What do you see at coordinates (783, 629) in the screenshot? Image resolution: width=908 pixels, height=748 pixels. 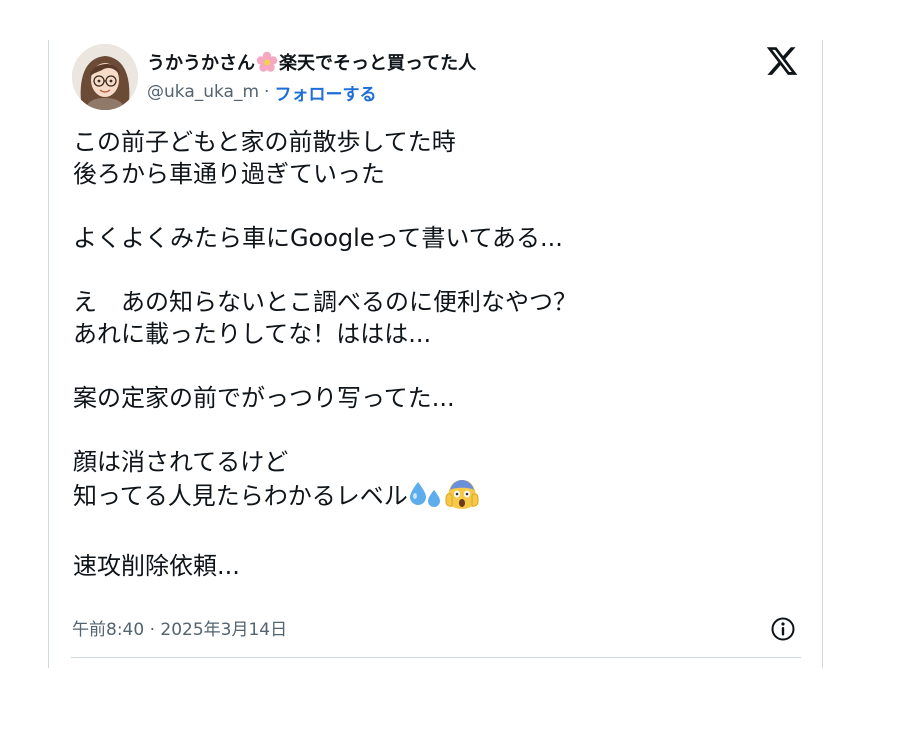 I see `info-icon` at bounding box center [783, 629].